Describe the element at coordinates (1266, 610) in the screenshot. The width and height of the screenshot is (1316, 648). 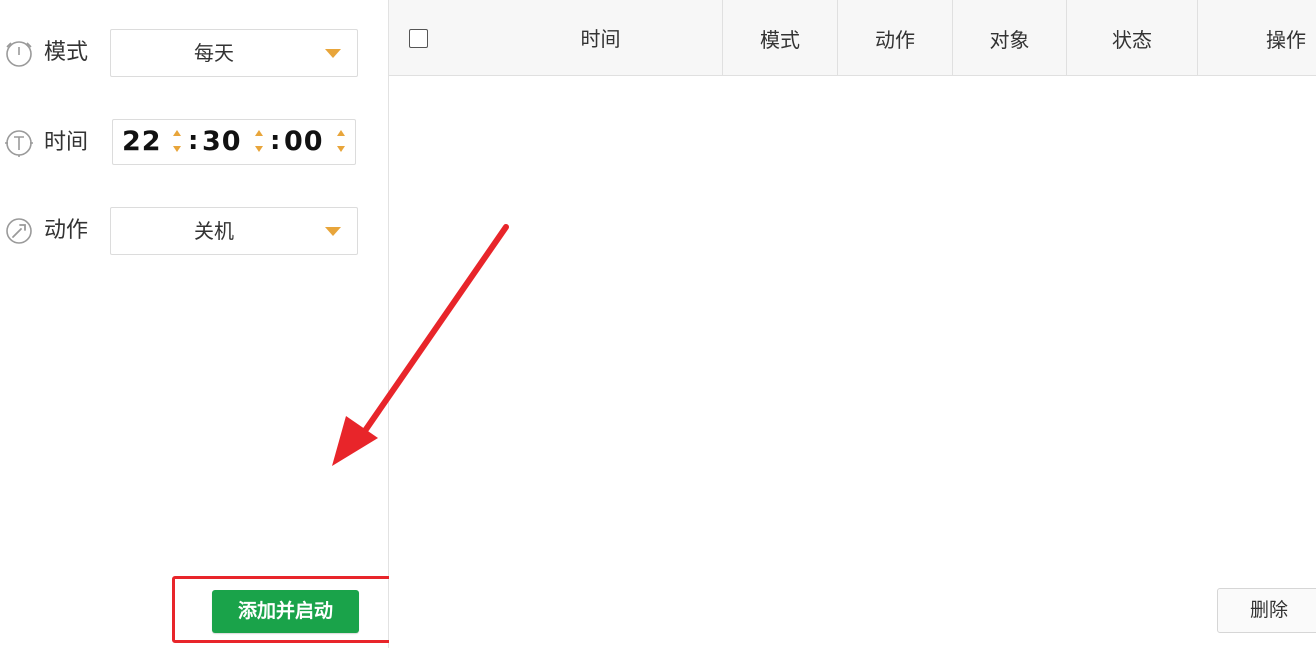
I see `delete-button: 删除` at that location.